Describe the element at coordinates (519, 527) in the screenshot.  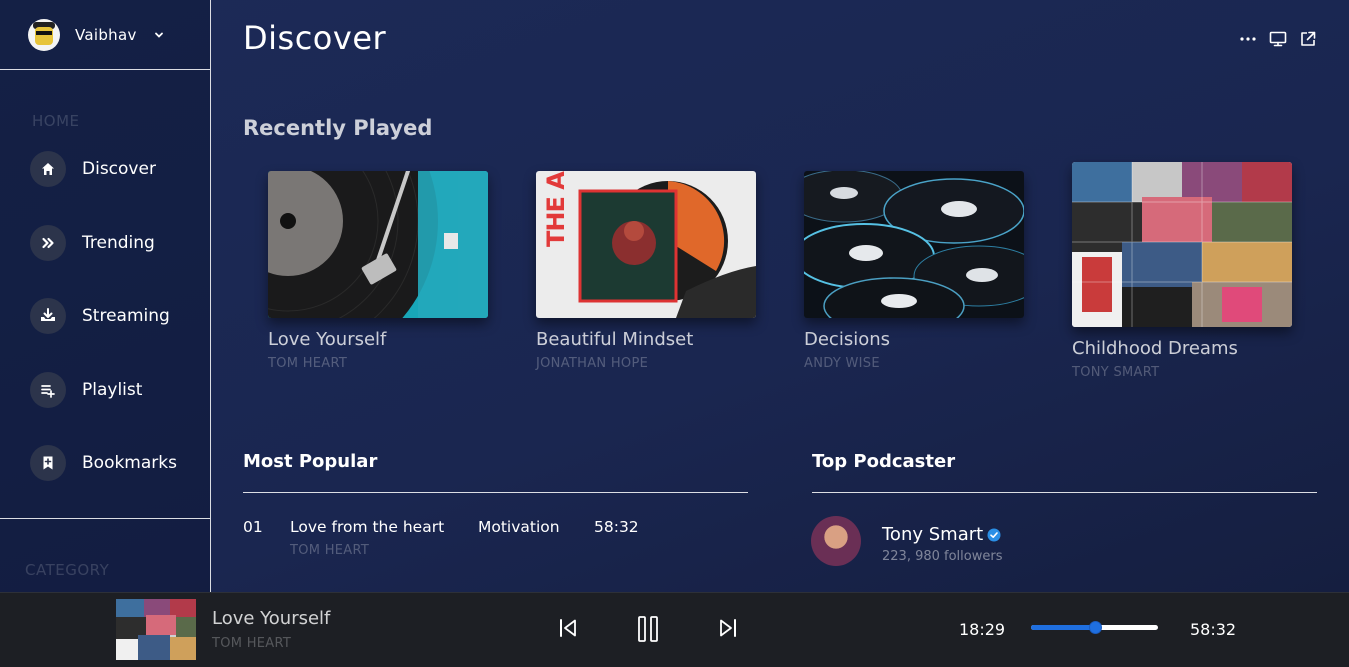
I see `track-genre: Motivation` at that location.